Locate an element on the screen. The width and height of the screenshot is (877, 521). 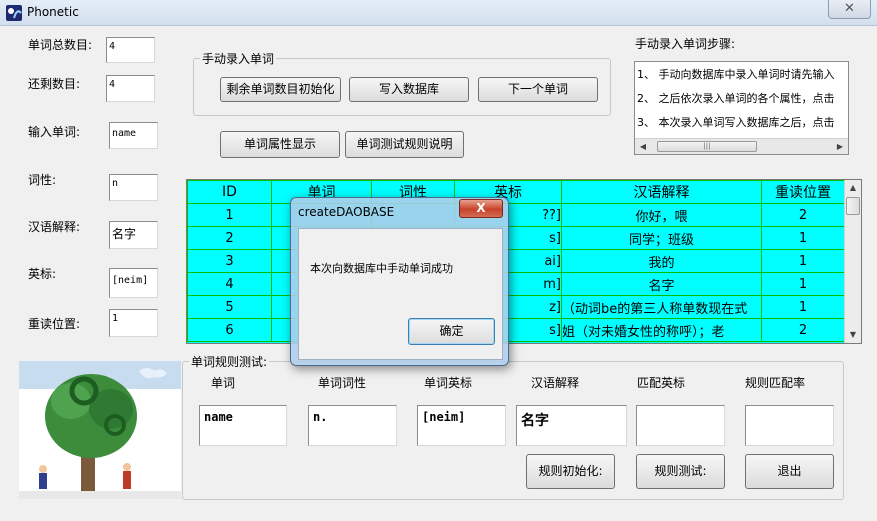
cell-meaning: 名字 is located at coordinates (661, 284).